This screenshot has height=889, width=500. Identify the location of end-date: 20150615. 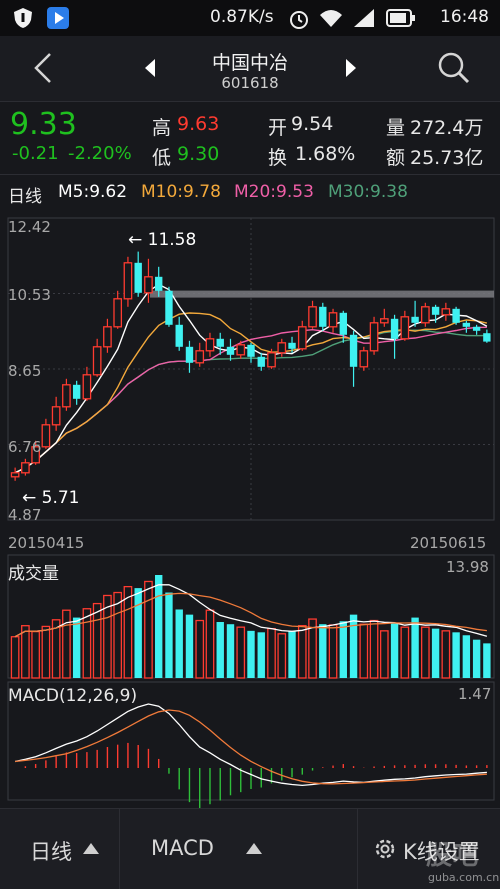
(448, 543).